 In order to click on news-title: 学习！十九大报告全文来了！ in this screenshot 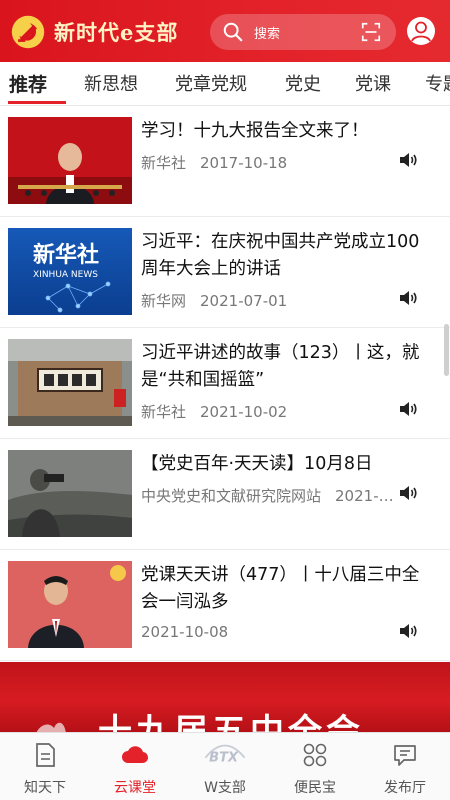, I will do `click(286, 131)`.